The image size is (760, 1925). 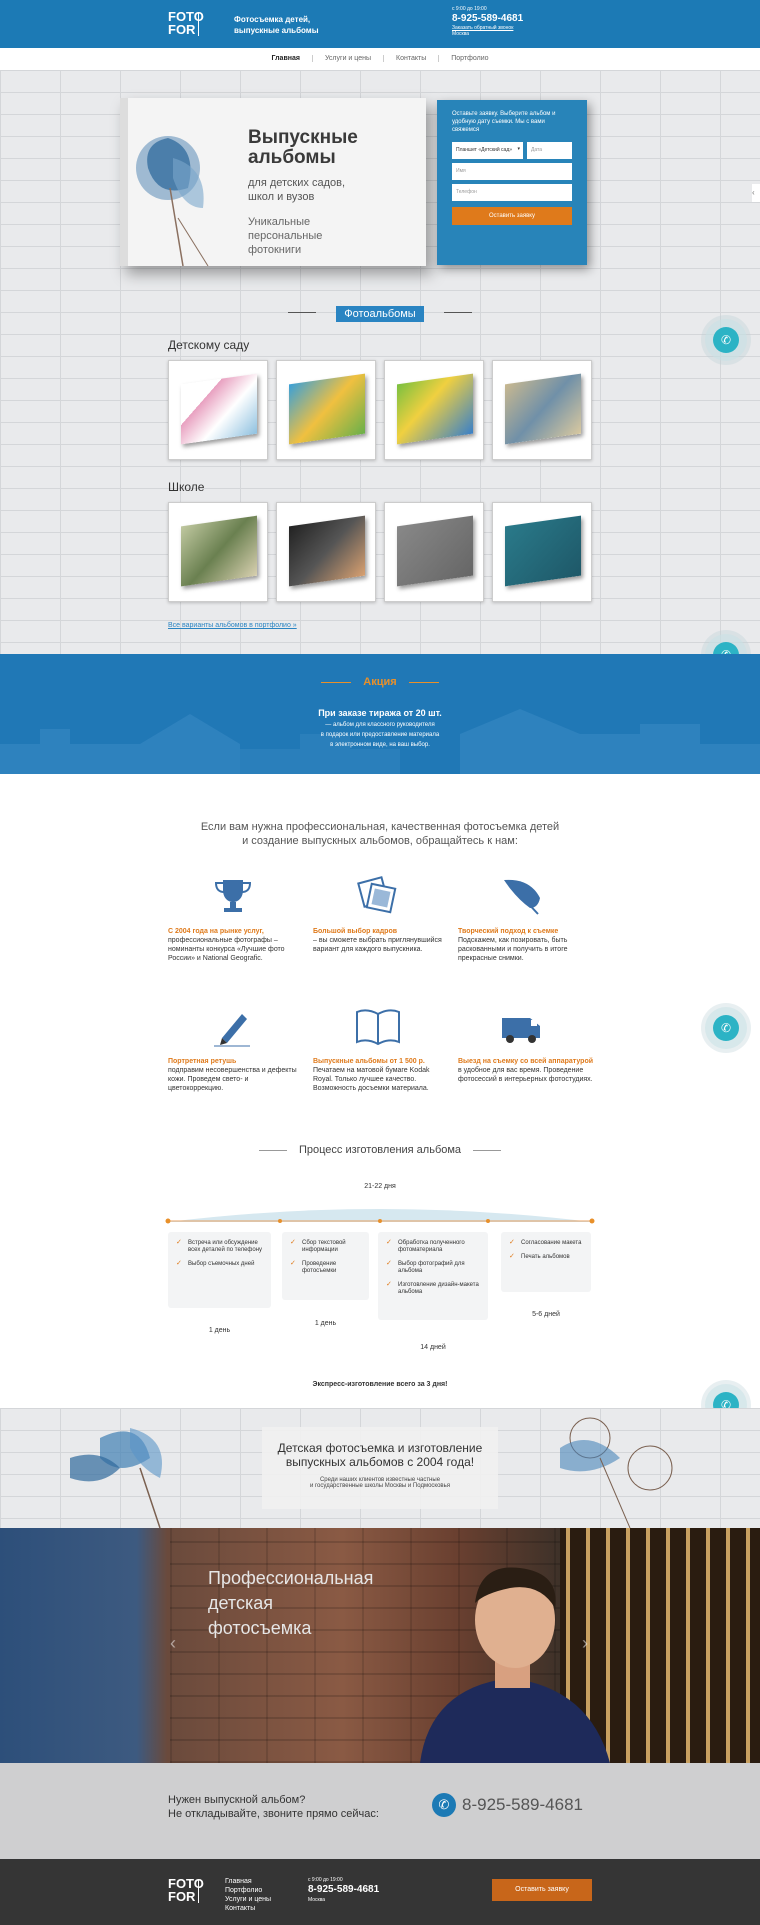 What do you see at coordinates (512, 216) in the screenshot?
I see `submit-button: Оставить заявку` at bounding box center [512, 216].